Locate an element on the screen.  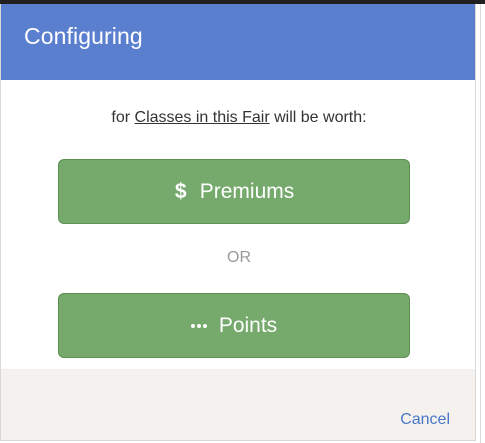
points-button-label: Points is located at coordinates (248, 325).